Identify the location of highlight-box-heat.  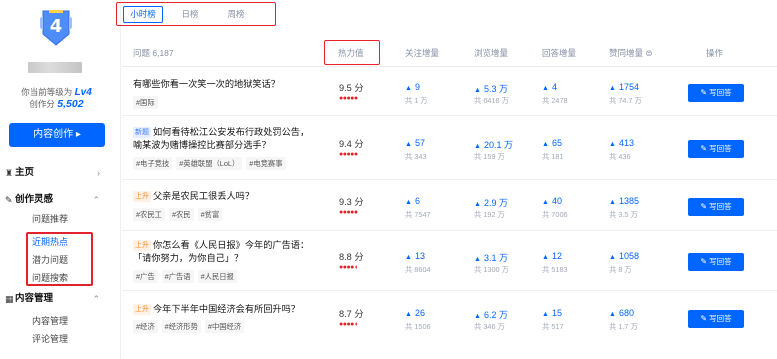
(352, 52).